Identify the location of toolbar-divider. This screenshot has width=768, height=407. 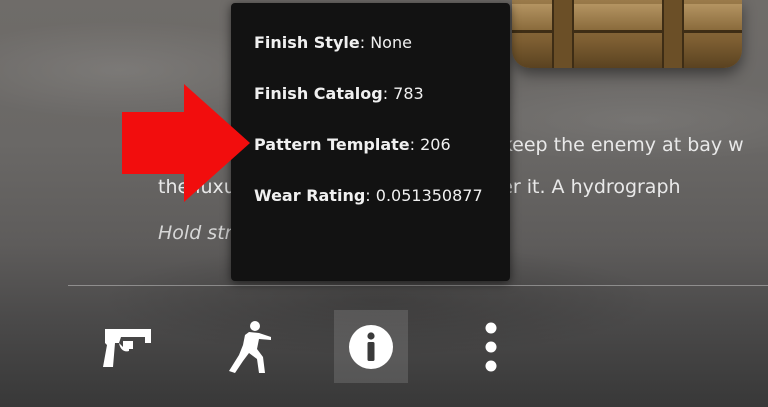
(418, 285).